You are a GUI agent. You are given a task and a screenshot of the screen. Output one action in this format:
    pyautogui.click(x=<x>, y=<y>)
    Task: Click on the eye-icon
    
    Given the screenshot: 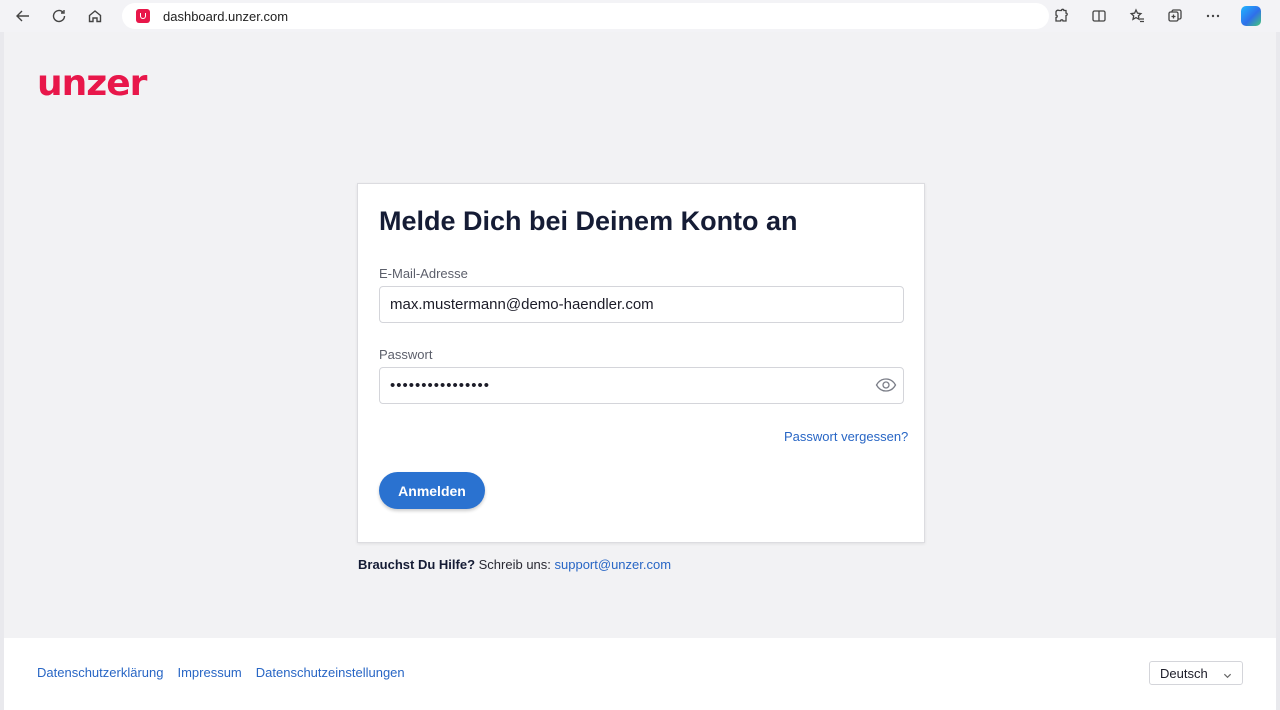 What is the action you would take?
    pyautogui.click(x=886, y=385)
    